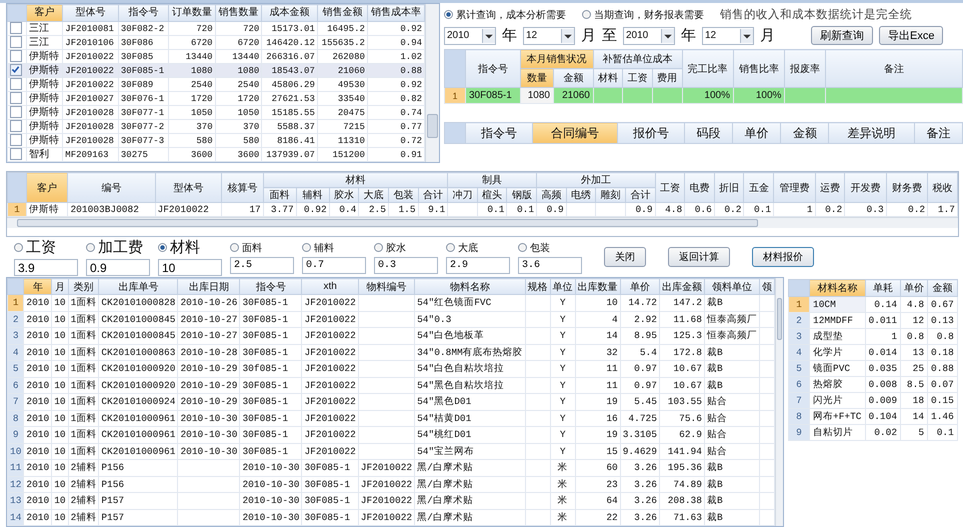 The image size is (963, 527). What do you see at coordinates (596, 180) in the screenshot?
I see `column-header: 外加工` at bounding box center [596, 180].